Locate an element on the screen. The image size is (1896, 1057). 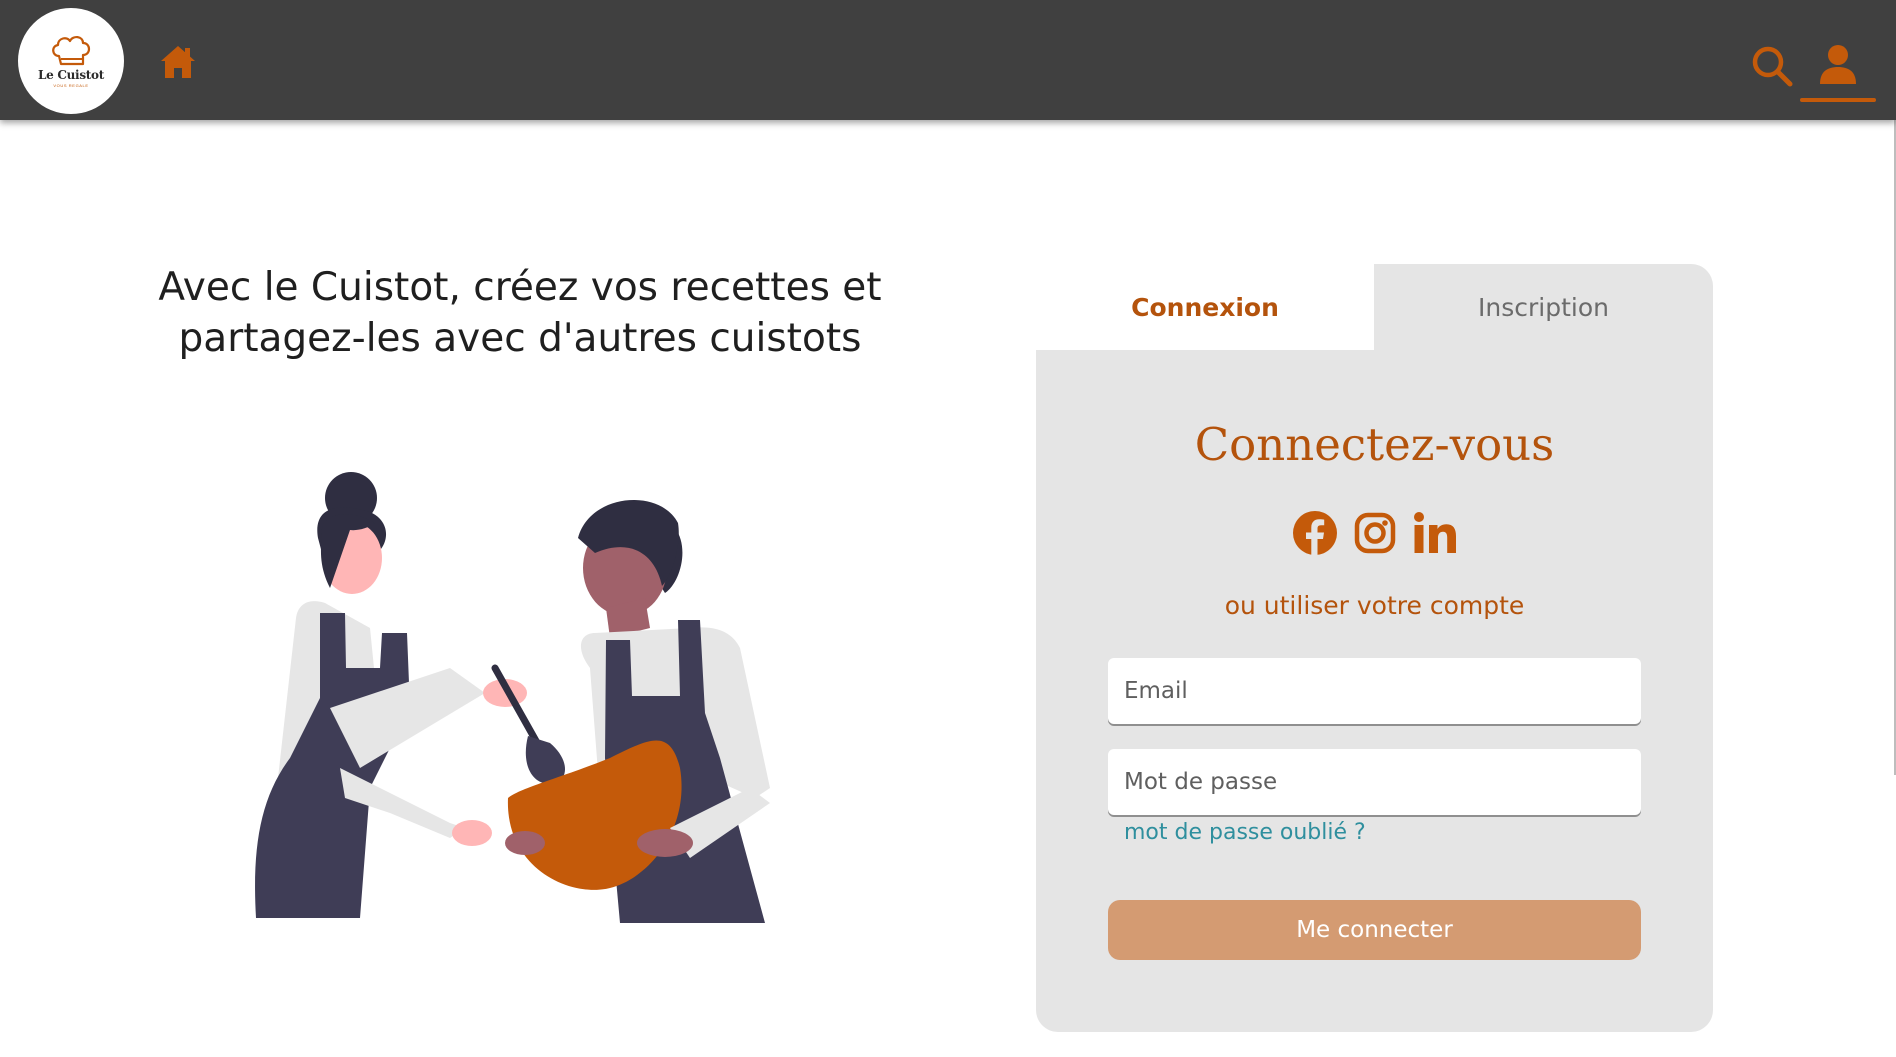
home-button is located at coordinates (178, 62).